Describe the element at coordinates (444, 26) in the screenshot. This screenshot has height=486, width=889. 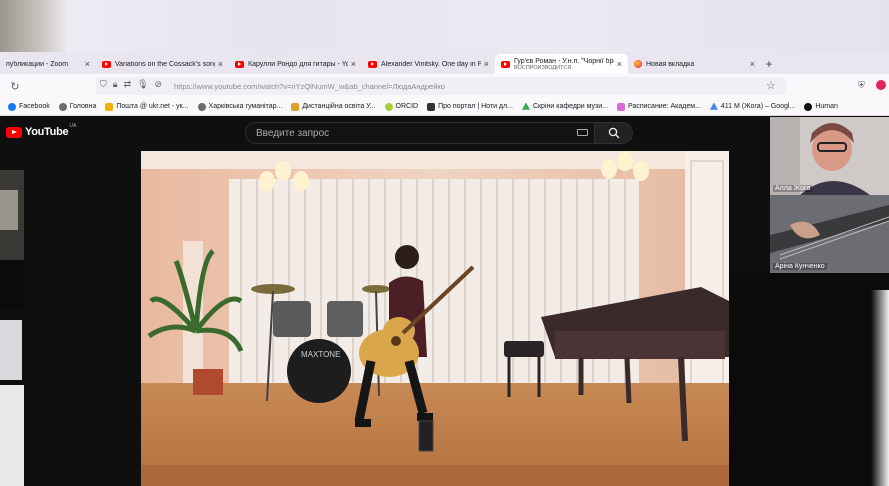
I see `zoom-background-strip` at that location.